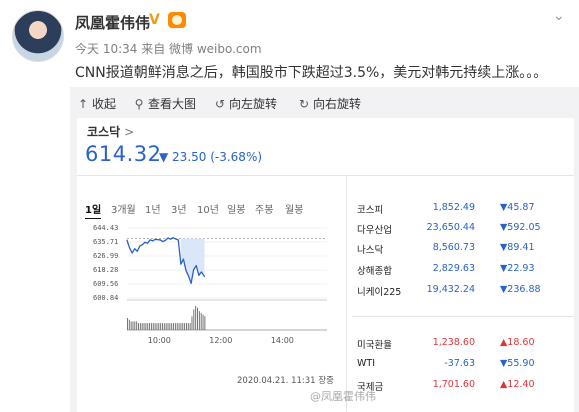  I want to click on view-large-button: ⚲ 查看大图, so click(164, 103).